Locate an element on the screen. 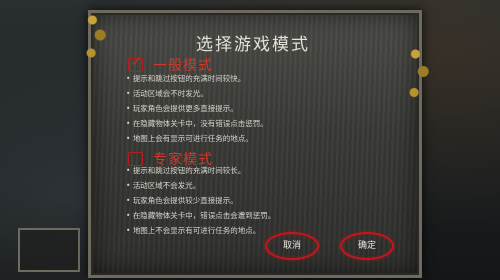 This screenshot has height=280, width=500. description-item: 玩家角色会提供更多直接提示。 is located at coordinates (197, 108).